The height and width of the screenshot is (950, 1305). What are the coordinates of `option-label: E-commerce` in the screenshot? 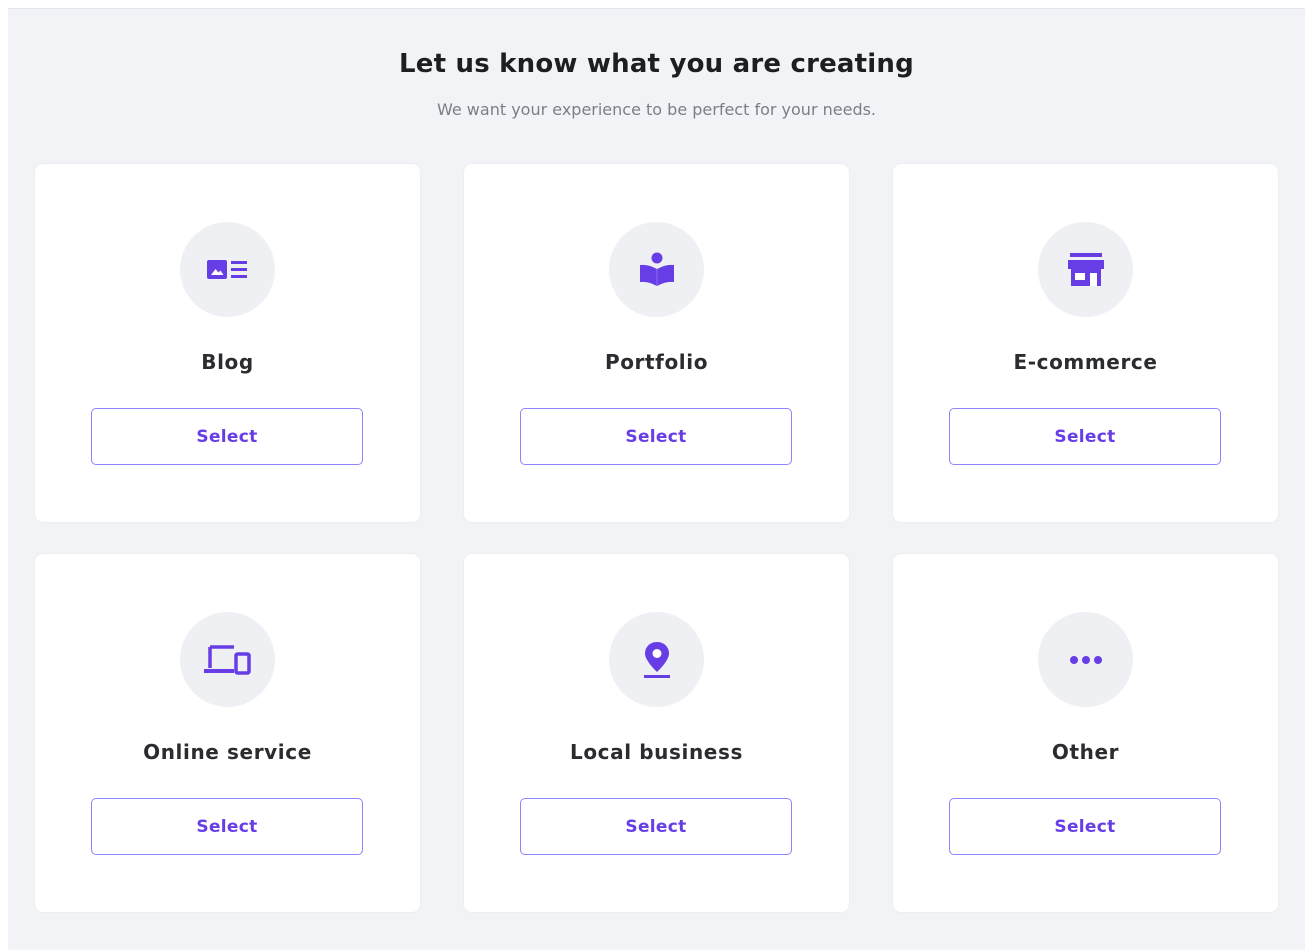 It's located at (1085, 362).